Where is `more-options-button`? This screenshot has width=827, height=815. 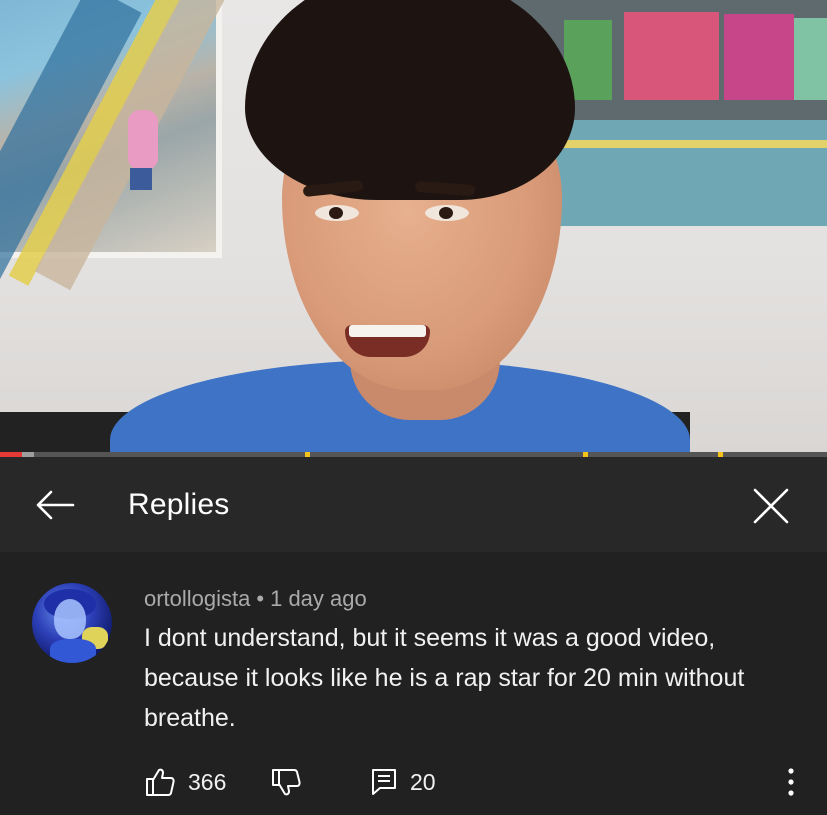
more-options-button is located at coordinates (791, 782).